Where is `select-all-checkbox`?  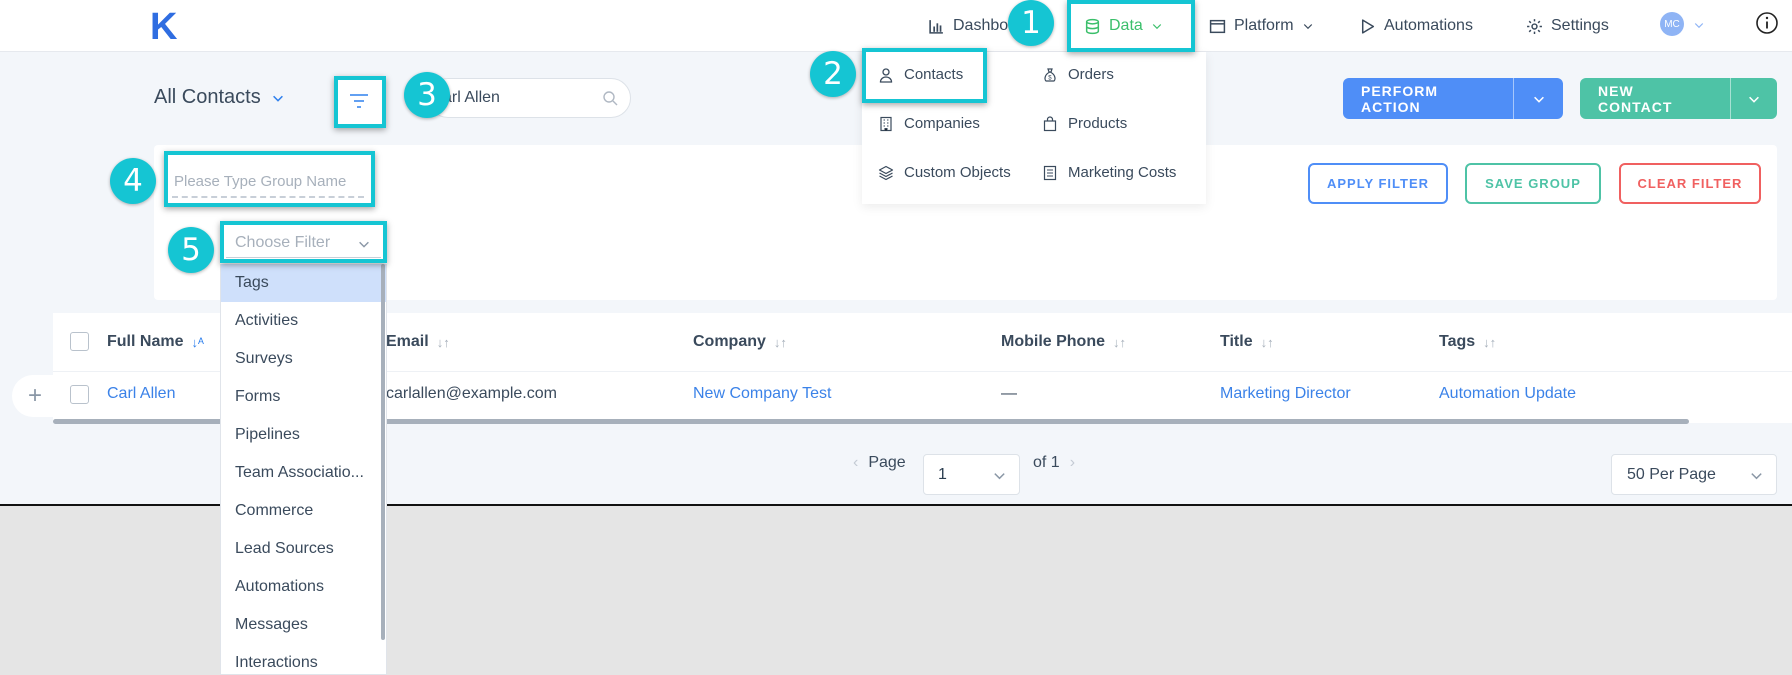 select-all-checkbox is located at coordinates (79, 341).